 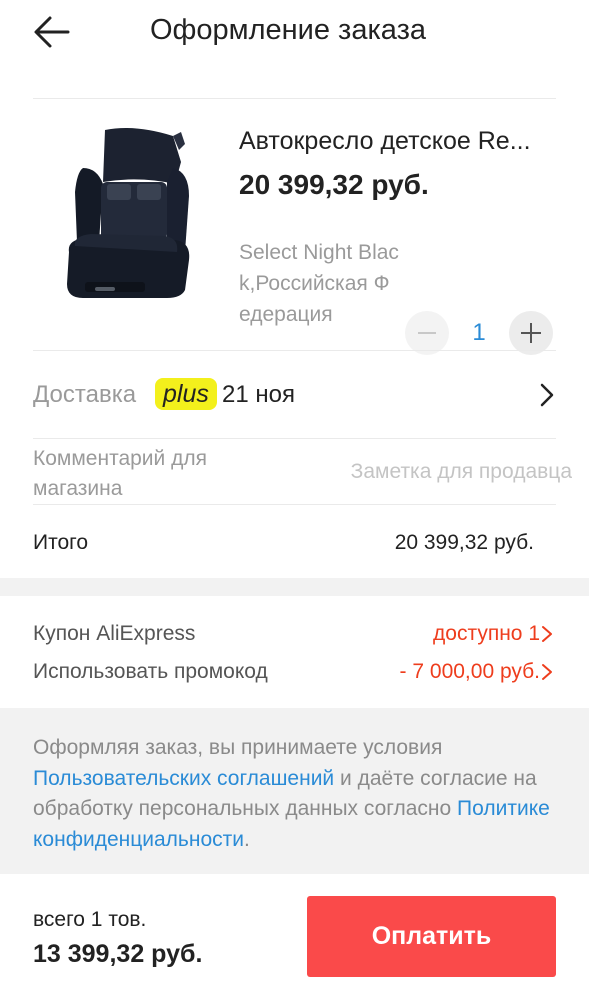 I want to click on total-label: Итого, so click(x=61, y=542).